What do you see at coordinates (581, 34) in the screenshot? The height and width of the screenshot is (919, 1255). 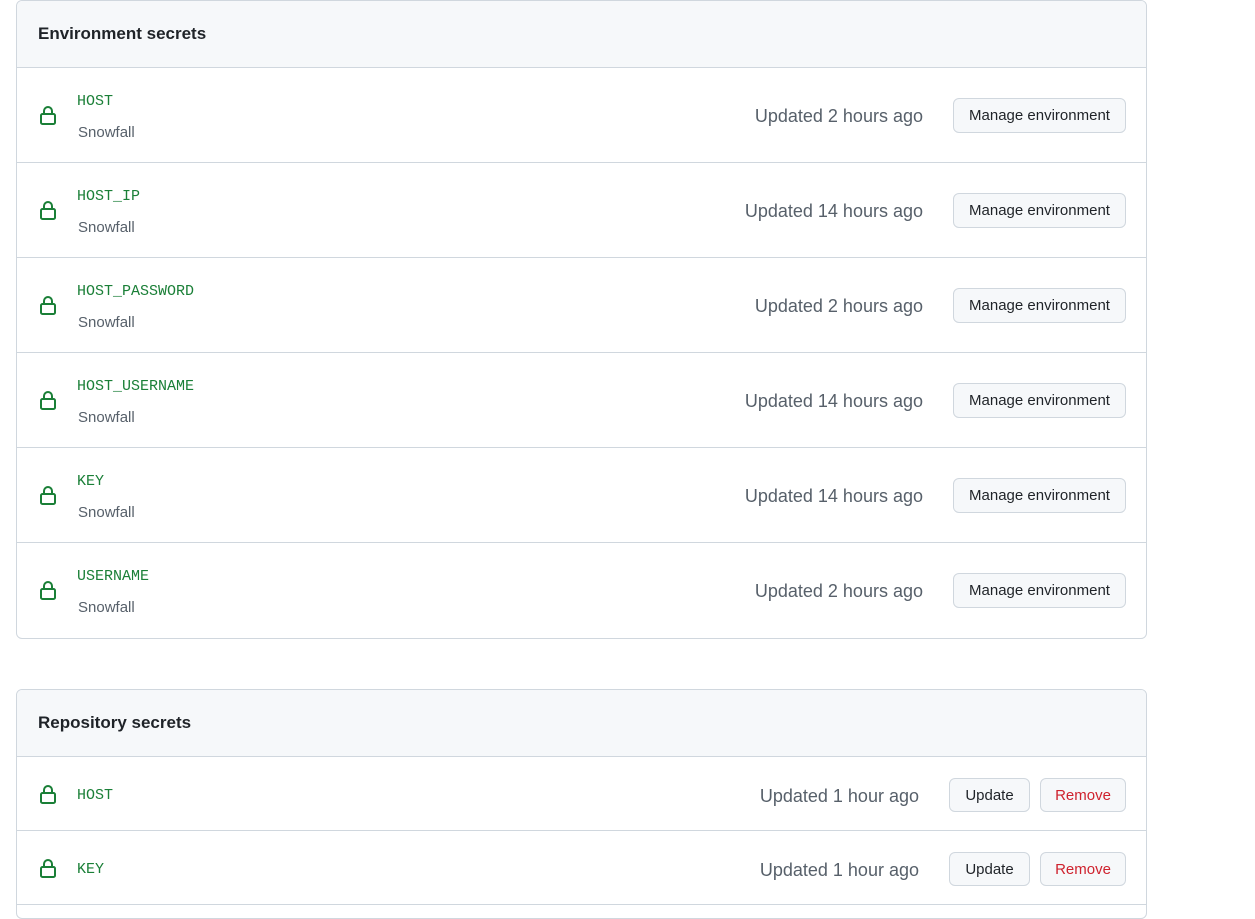 I see `environment-secrets-title: Environment secrets` at bounding box center [581, 34].